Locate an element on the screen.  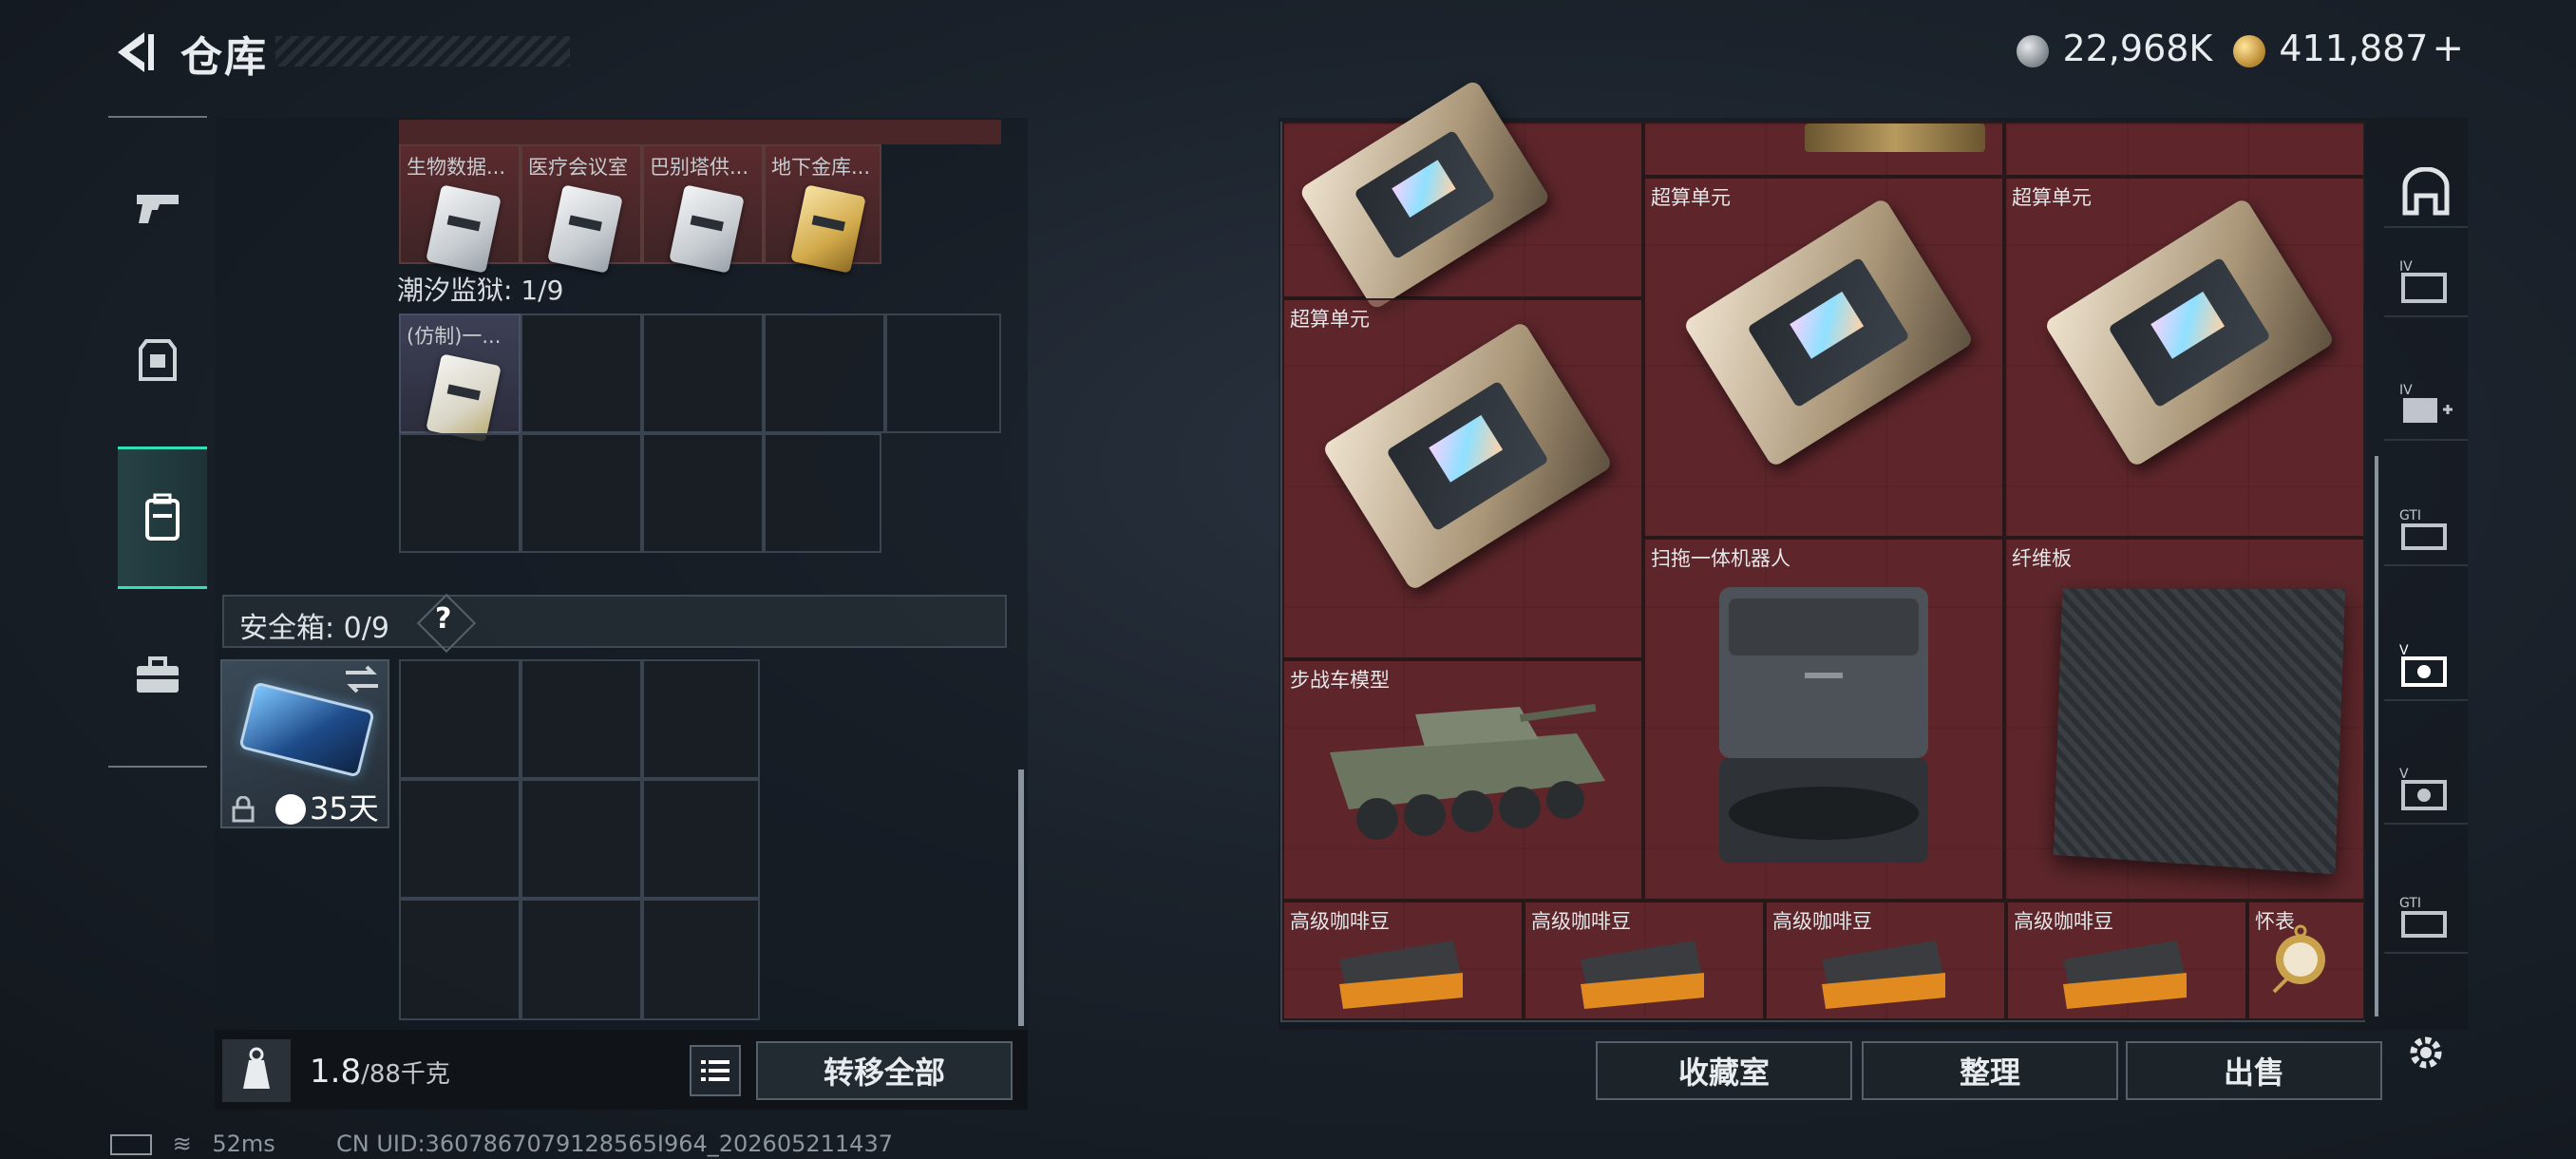
silver-coin-icon is located at coordinates (2033, 50).